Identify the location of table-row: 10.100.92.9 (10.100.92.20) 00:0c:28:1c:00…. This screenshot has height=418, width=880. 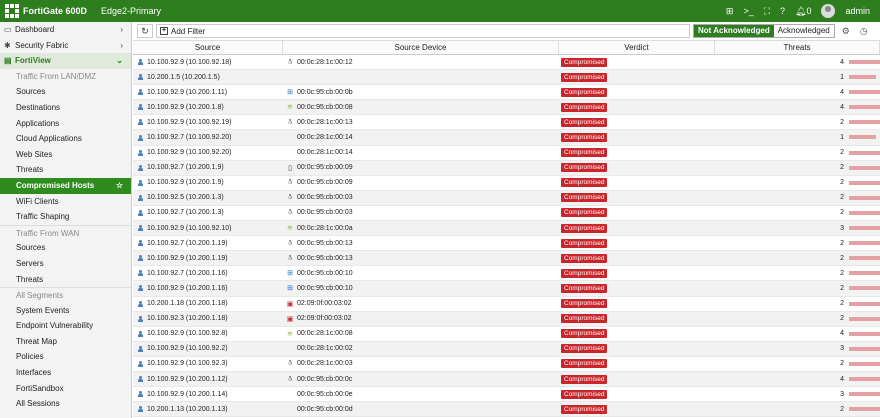
(506, 153).